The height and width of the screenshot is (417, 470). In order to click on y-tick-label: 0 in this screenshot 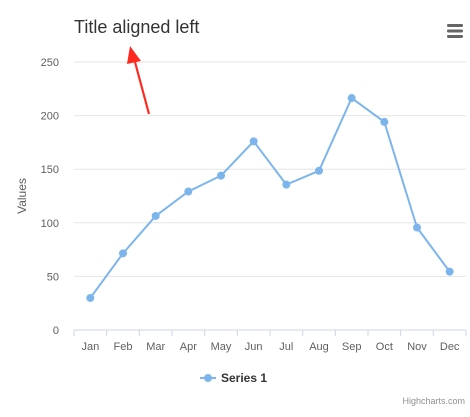, I will do `click(56, 331)`.